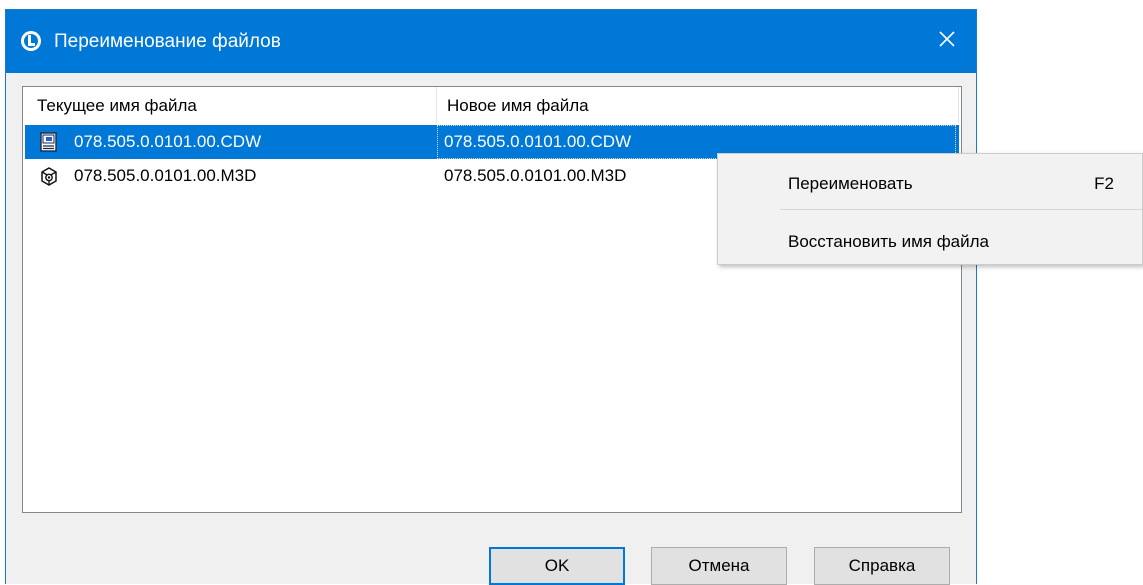  I want to click on 3d-model-file-icon, so click(49, 176).